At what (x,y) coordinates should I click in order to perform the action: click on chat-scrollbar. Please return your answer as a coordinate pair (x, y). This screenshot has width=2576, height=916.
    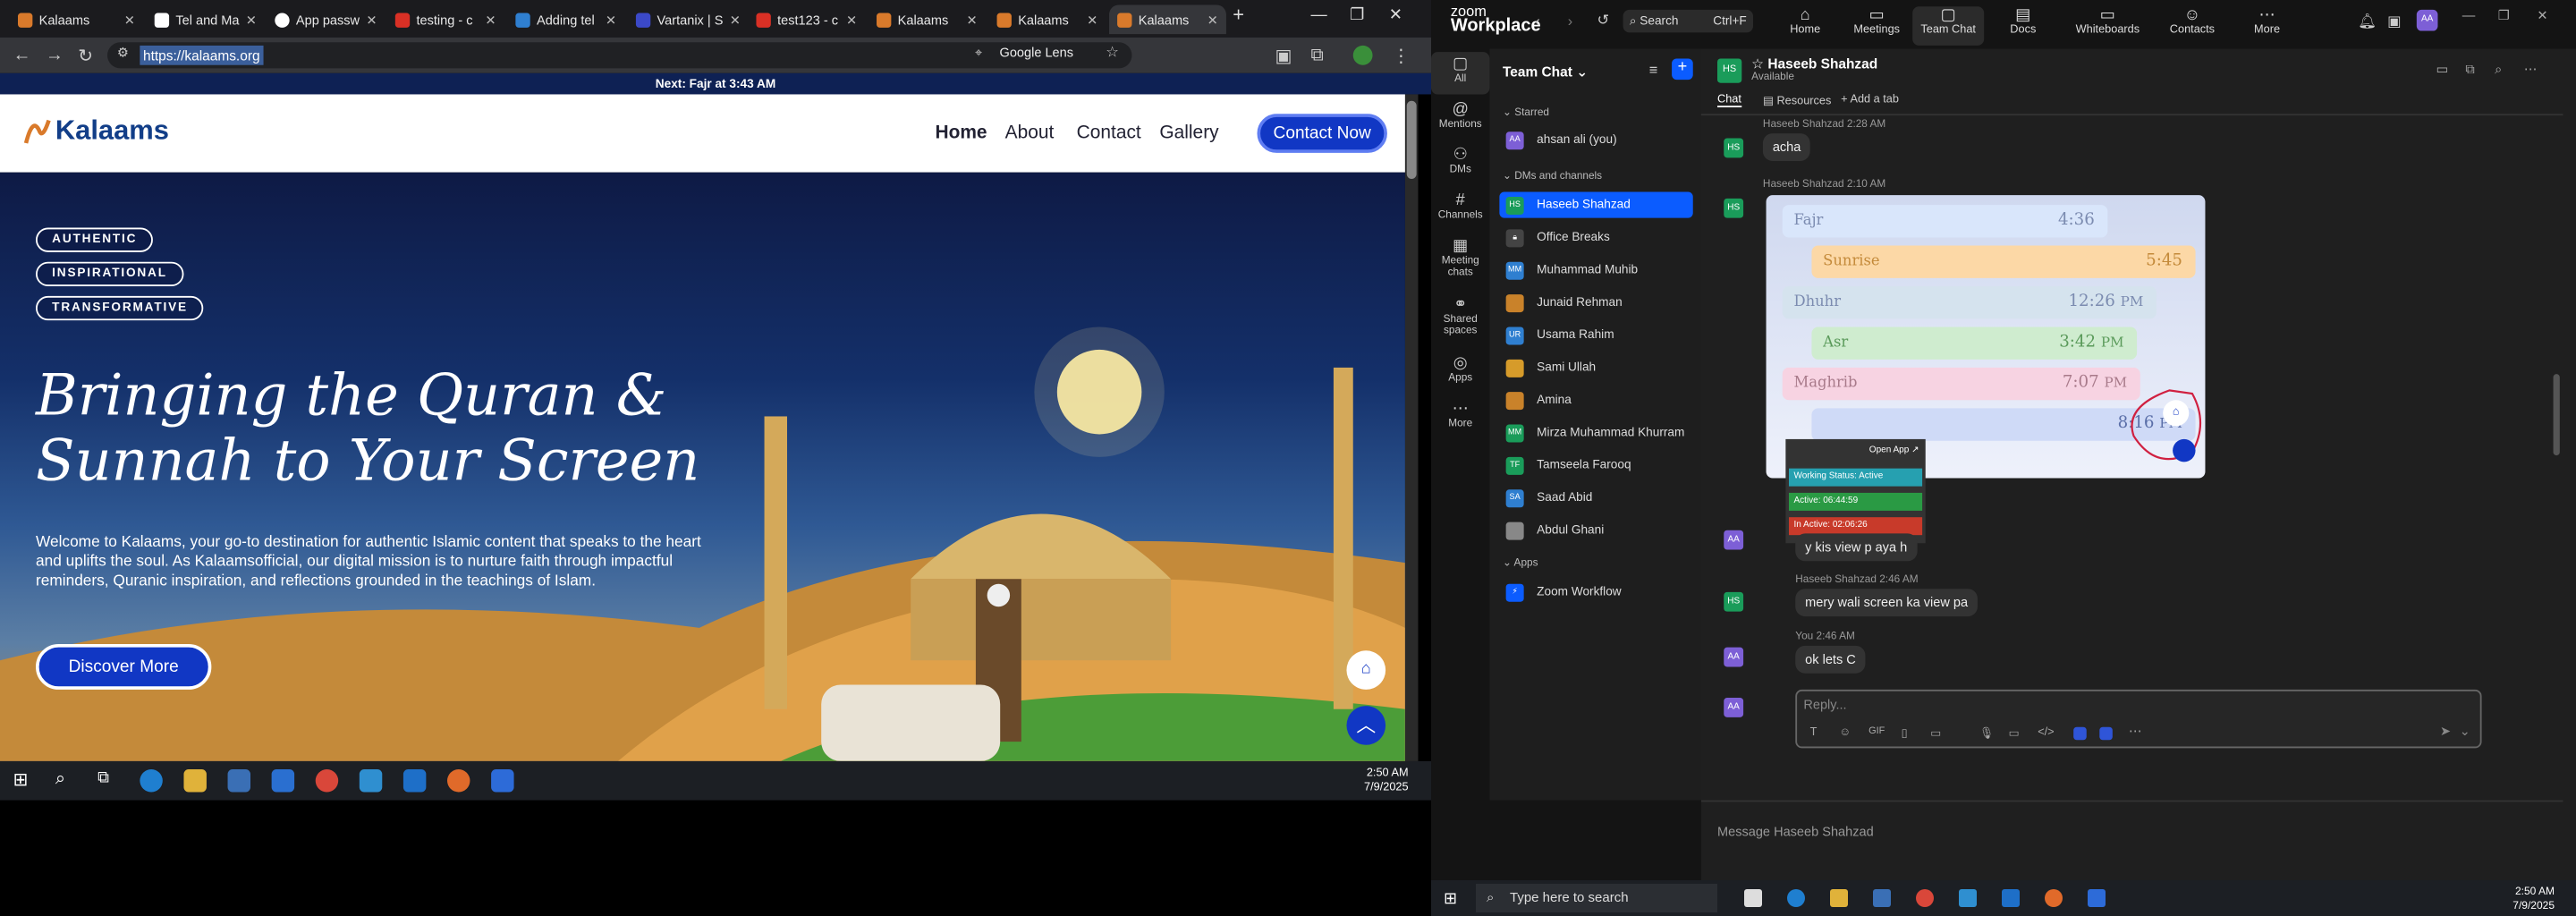
    Looking at the image, I should click on (2556, 415).